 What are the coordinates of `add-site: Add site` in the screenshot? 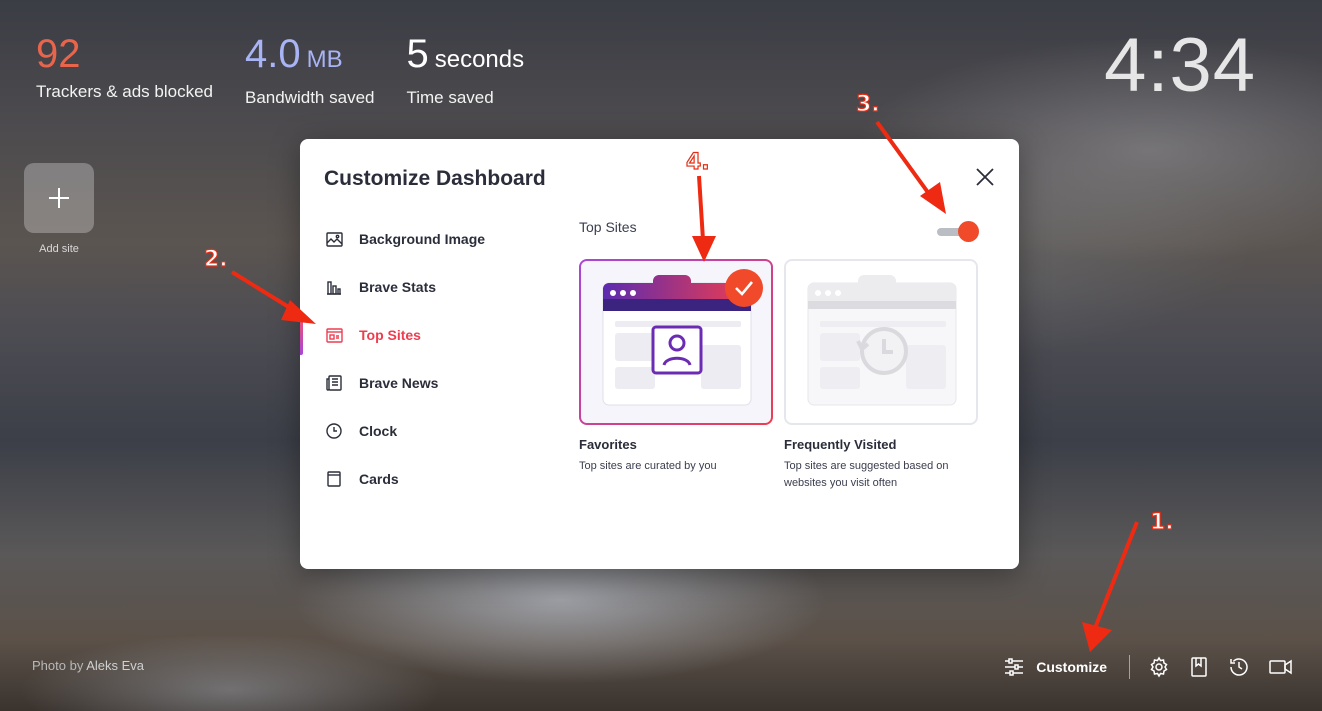 It's located at (59, 209).